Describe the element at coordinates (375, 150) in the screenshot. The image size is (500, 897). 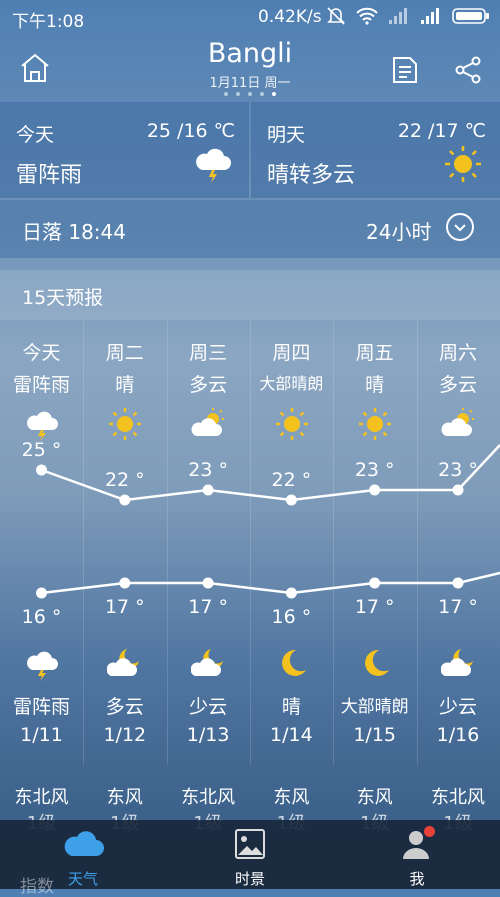
I see `tomorrow-card: 明天 22 /17 ℃ 晴转多云` at that location.